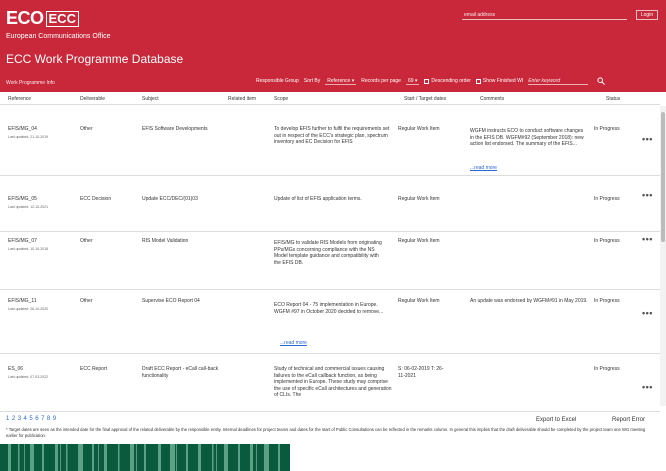 This screenshot has height=471, width=666. What do you see at coordinates (19, 419) in the screenshot?
I see `page-link: 3` at bounding box center [19, 419].